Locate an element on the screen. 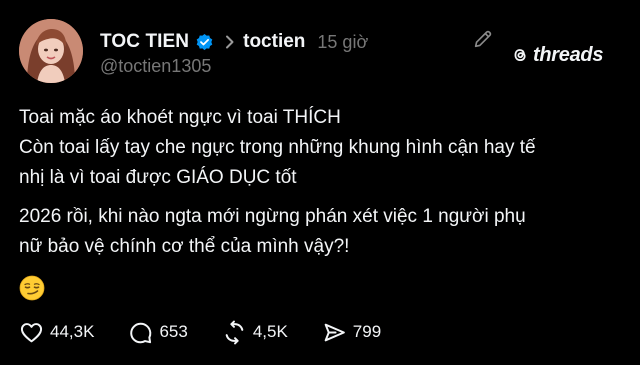 The width and height of the screenshot is (640, 365). heart-icon is located at coordinates (31, 332).